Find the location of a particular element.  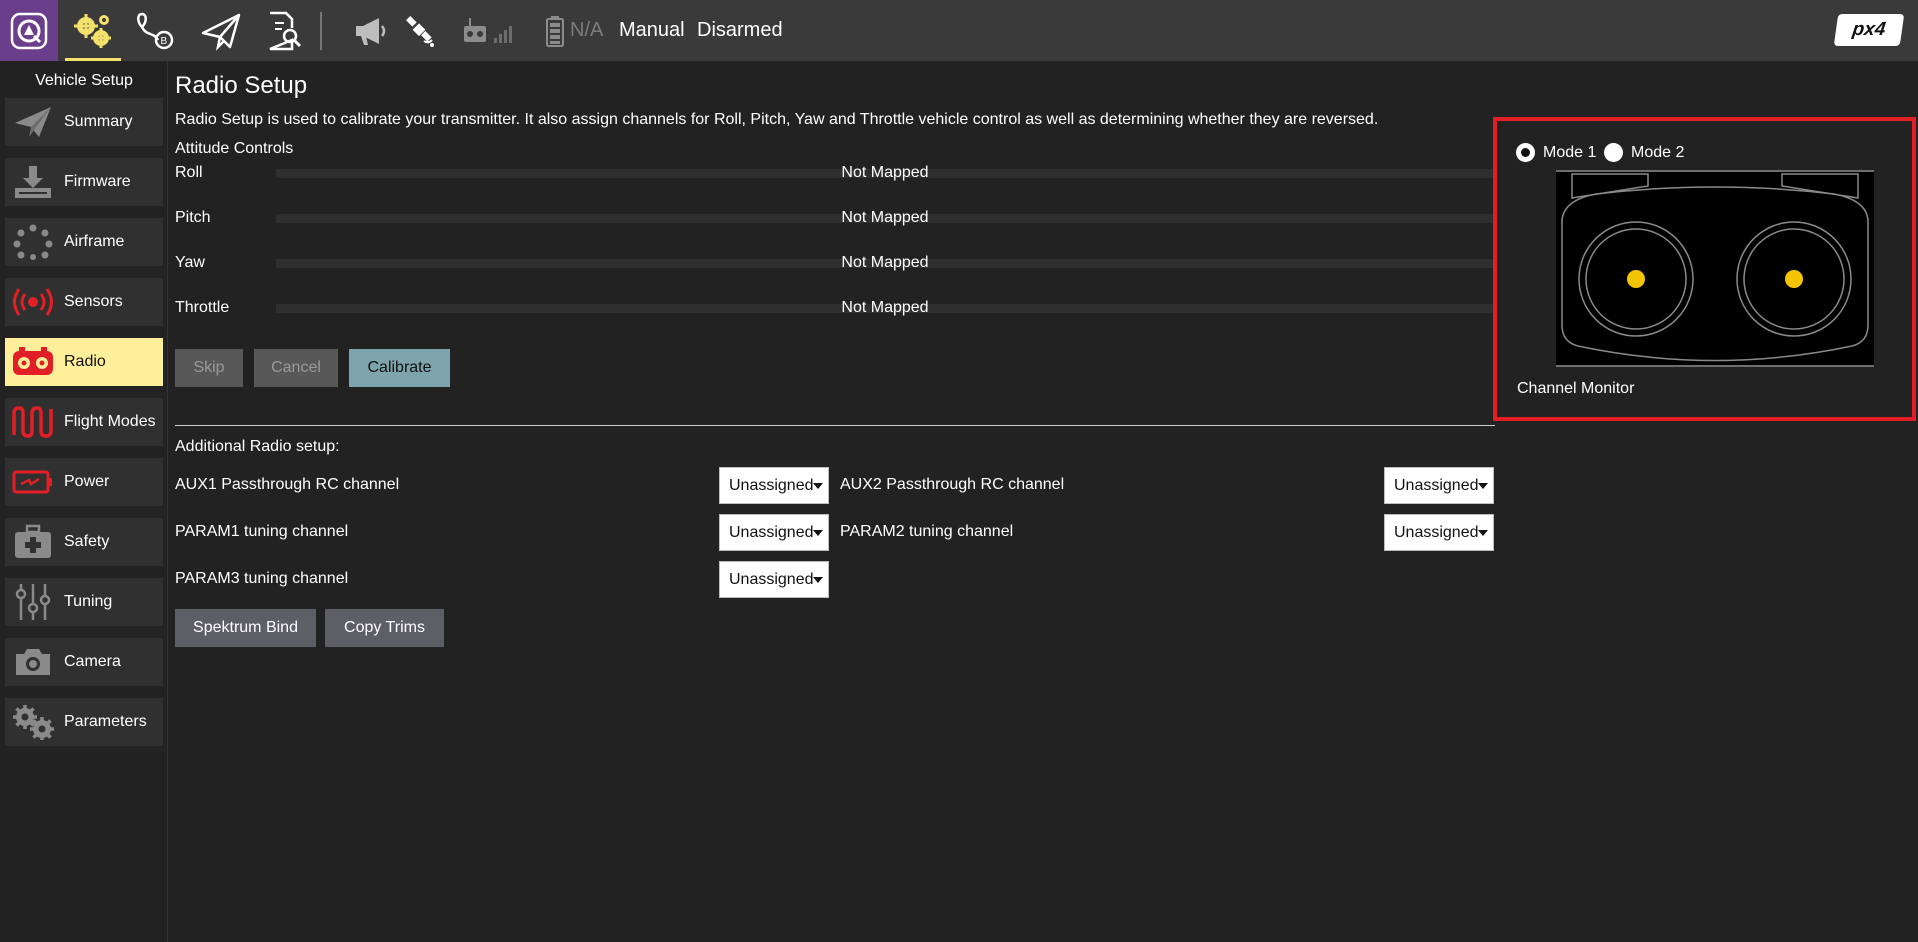

battery-status-text: N/A is located at coordinates (587, 30).